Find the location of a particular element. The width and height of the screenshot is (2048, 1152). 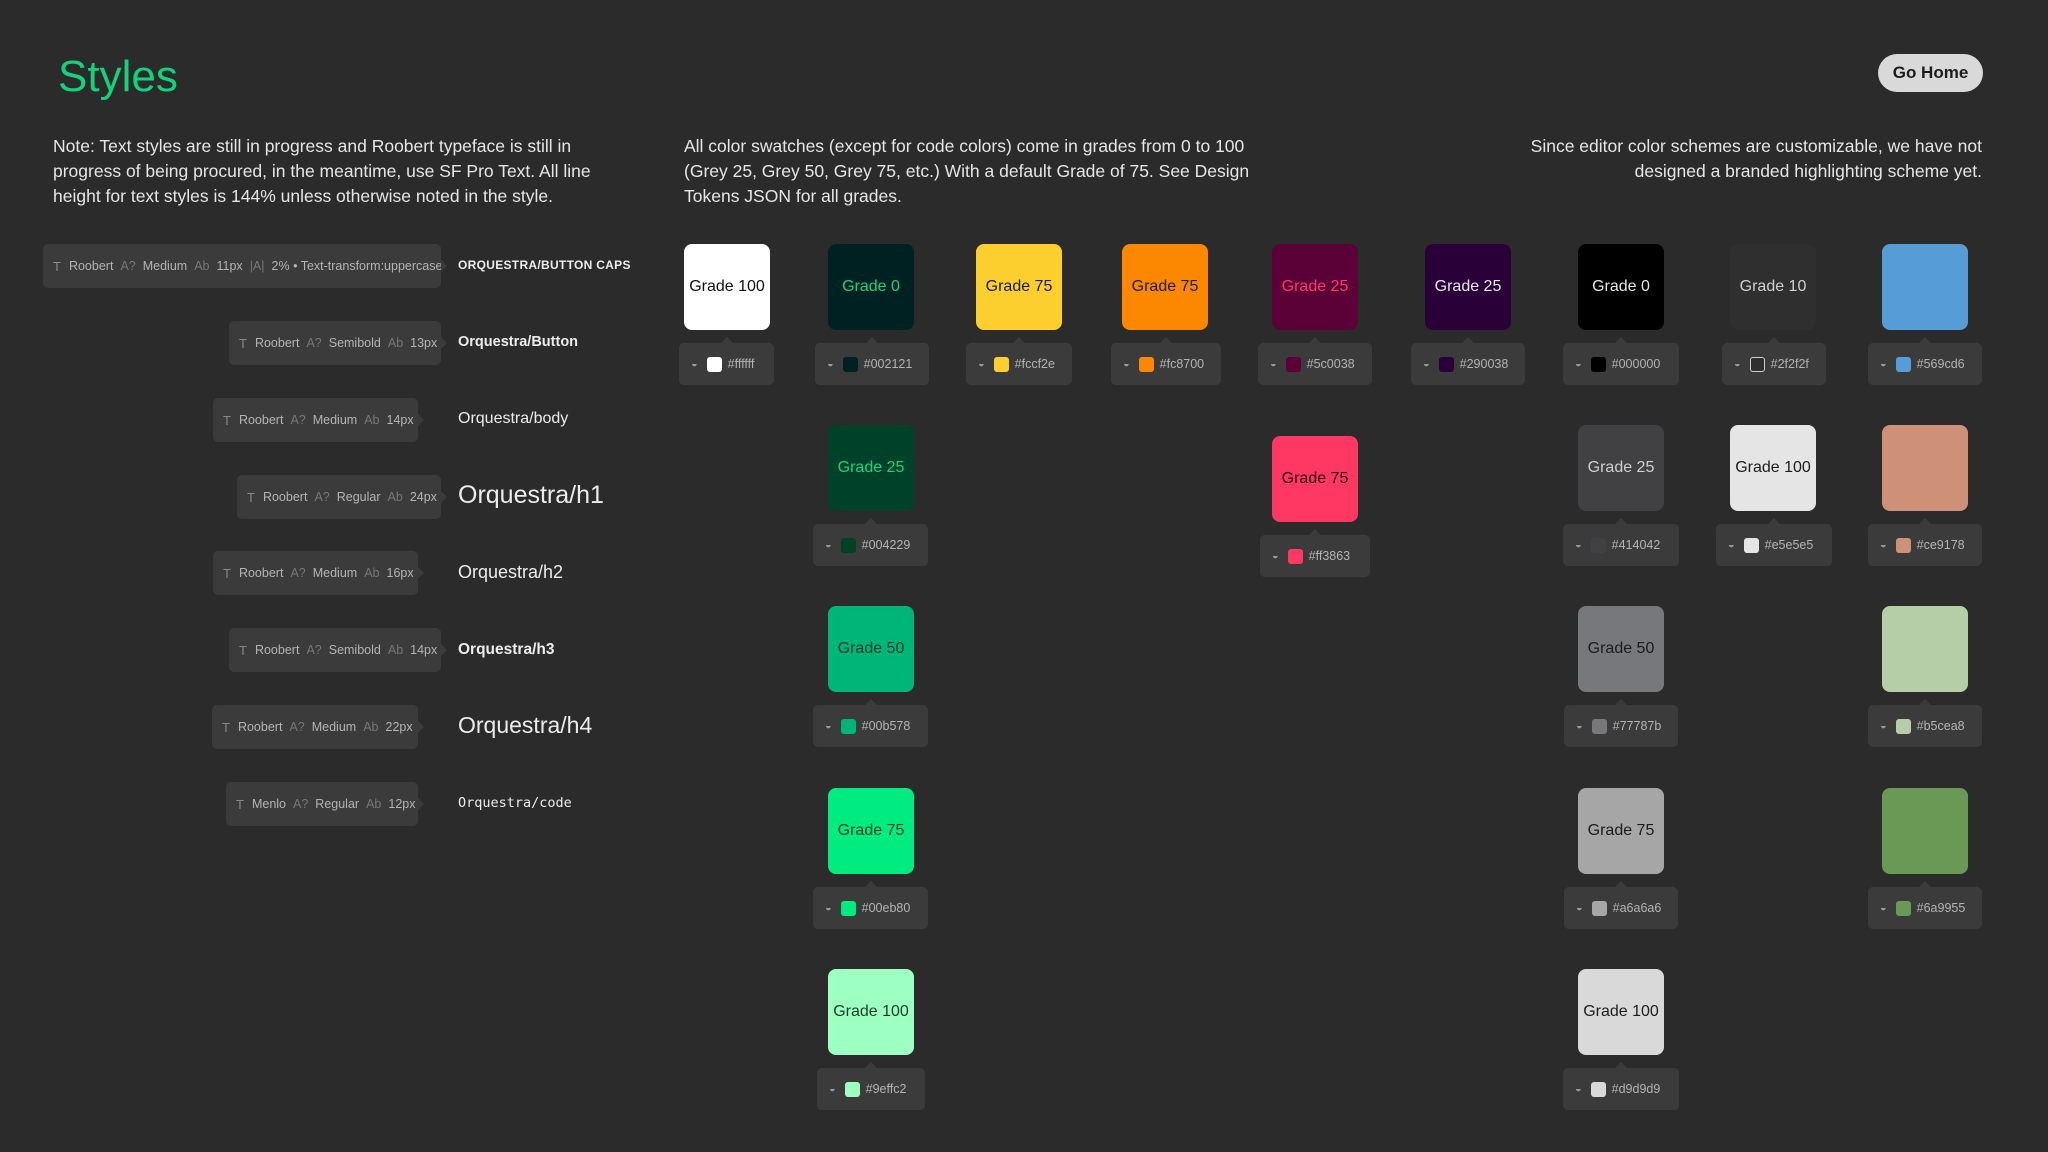

color-hex-tag: ◒ #5c0038 is located at coordinates (1315, 361).